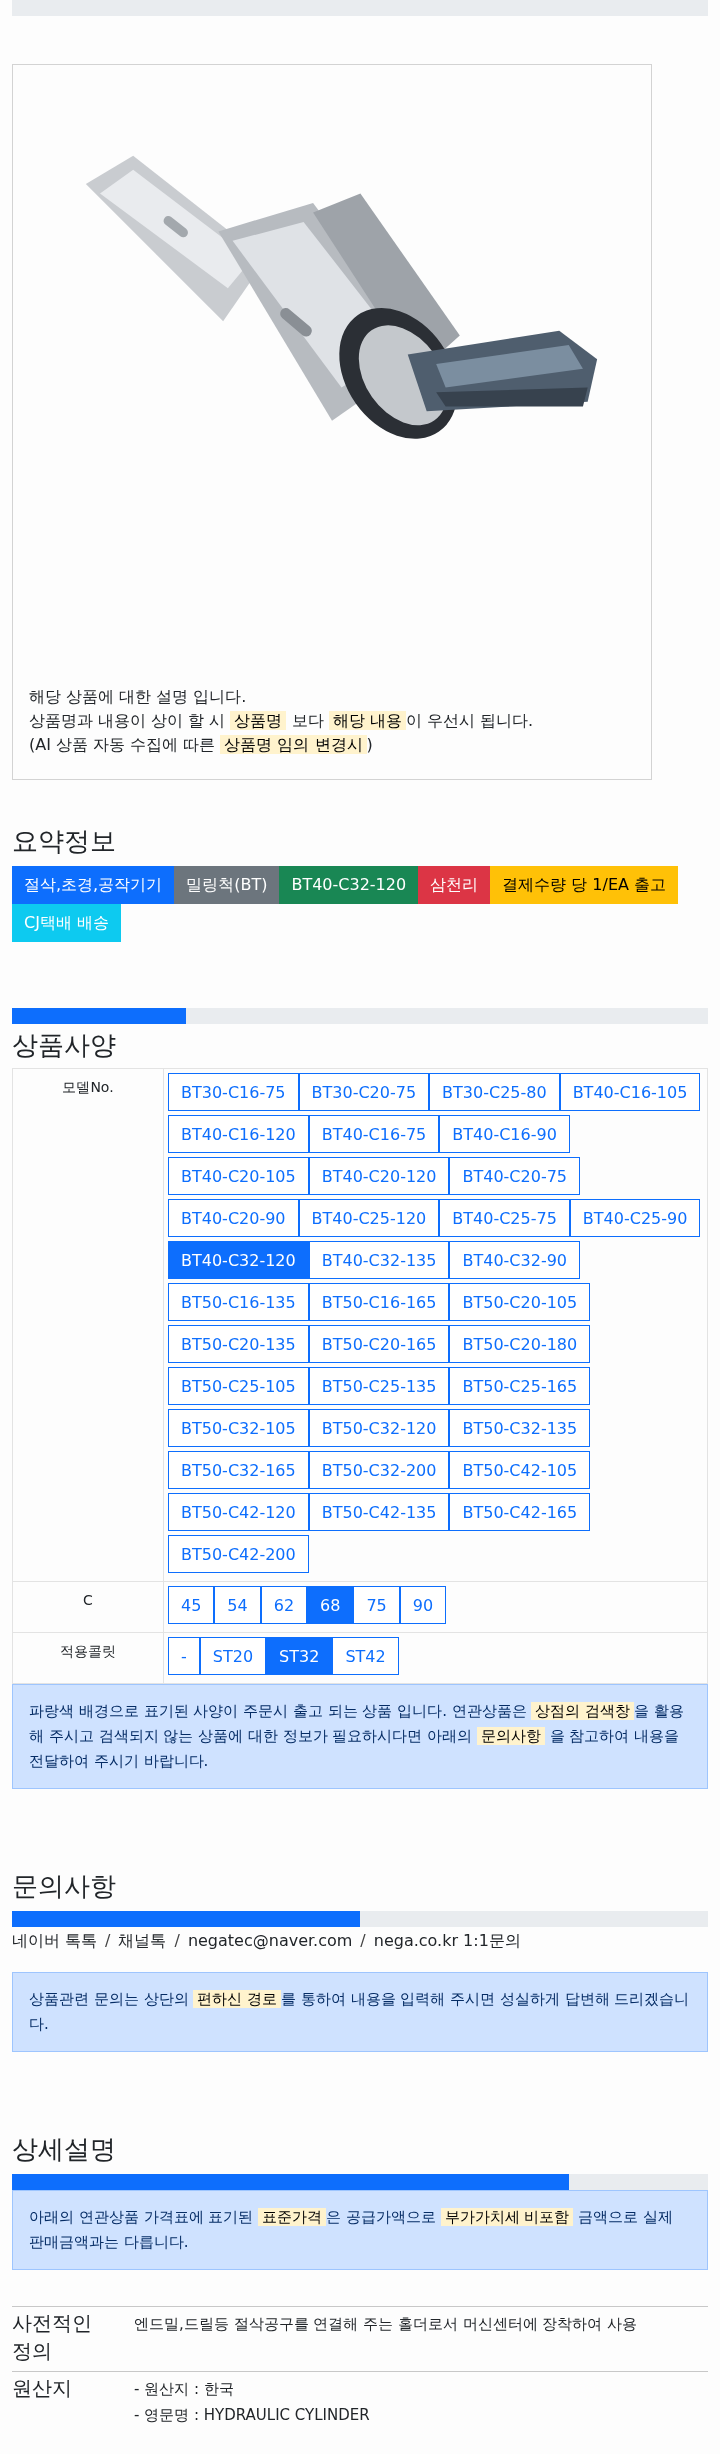 The image size is (720, 2454). I want to click on contact-channel: 채널톡, so click(142, 1941).